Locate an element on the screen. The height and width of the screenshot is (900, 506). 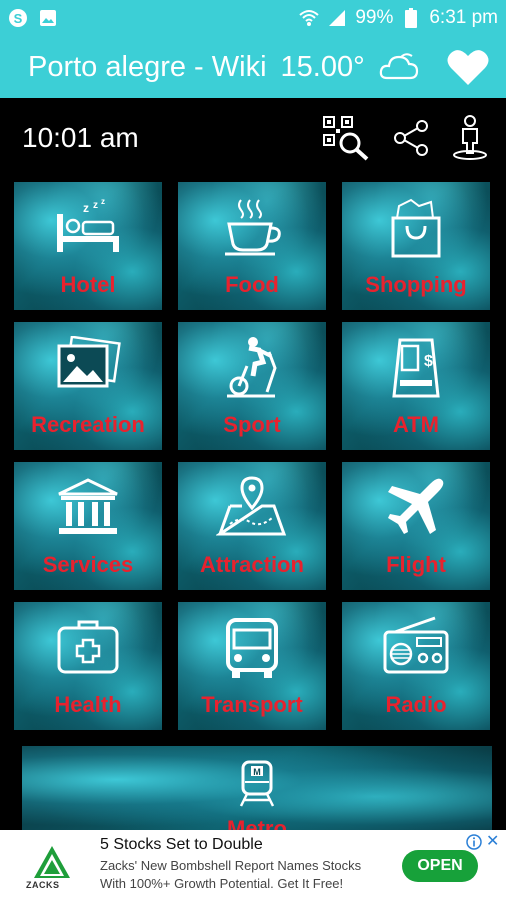
category-food: Food is located at coordinates (252, 246).